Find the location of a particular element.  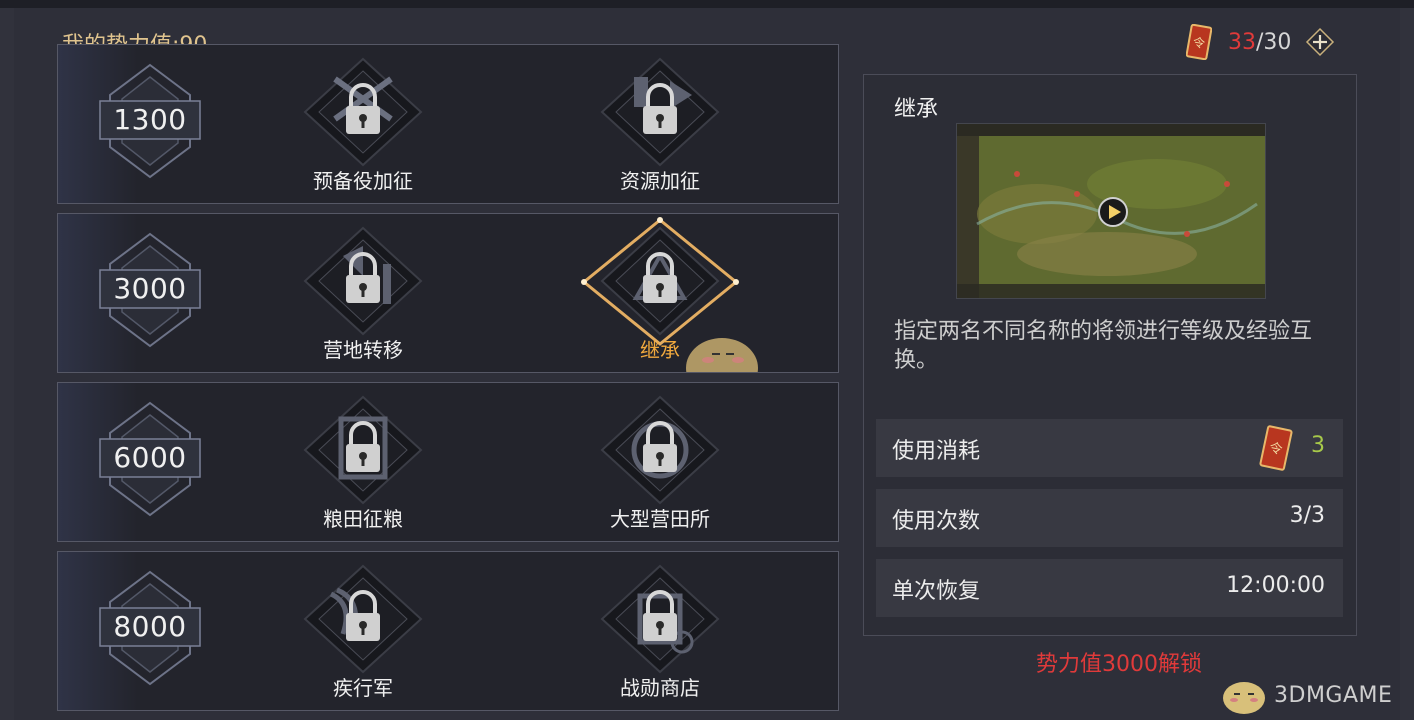

recover-row: 单次恢复 12:00:00 is located at coordinates (1109, 588).